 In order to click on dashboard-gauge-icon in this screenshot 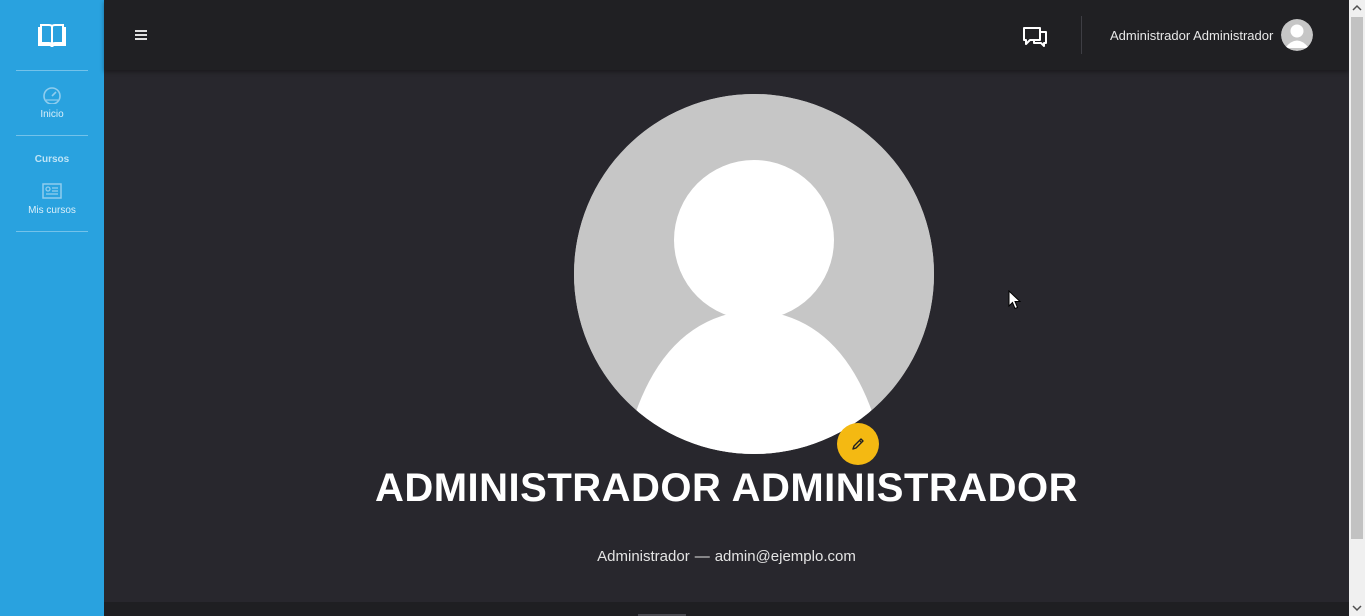, I will do `click(52, 95)`.